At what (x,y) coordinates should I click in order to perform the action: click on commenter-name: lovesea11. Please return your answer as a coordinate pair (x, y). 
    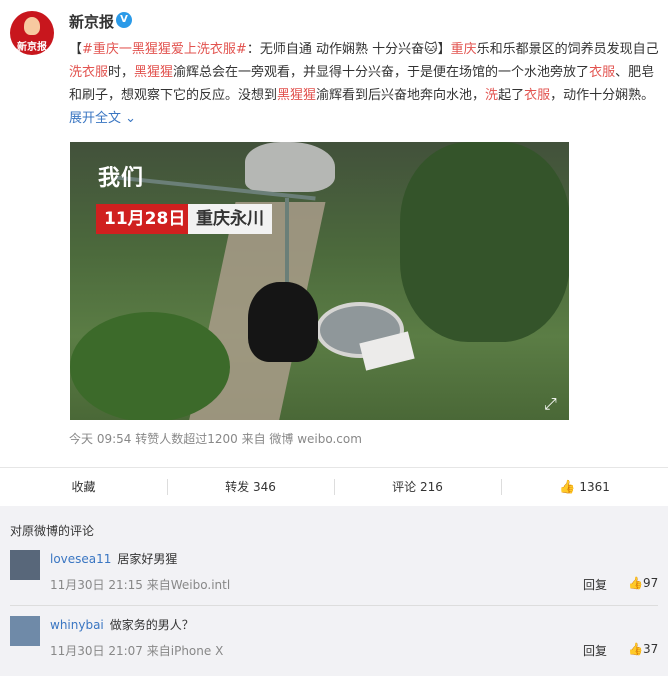
    Looking at the image, I should click on (80, 559).